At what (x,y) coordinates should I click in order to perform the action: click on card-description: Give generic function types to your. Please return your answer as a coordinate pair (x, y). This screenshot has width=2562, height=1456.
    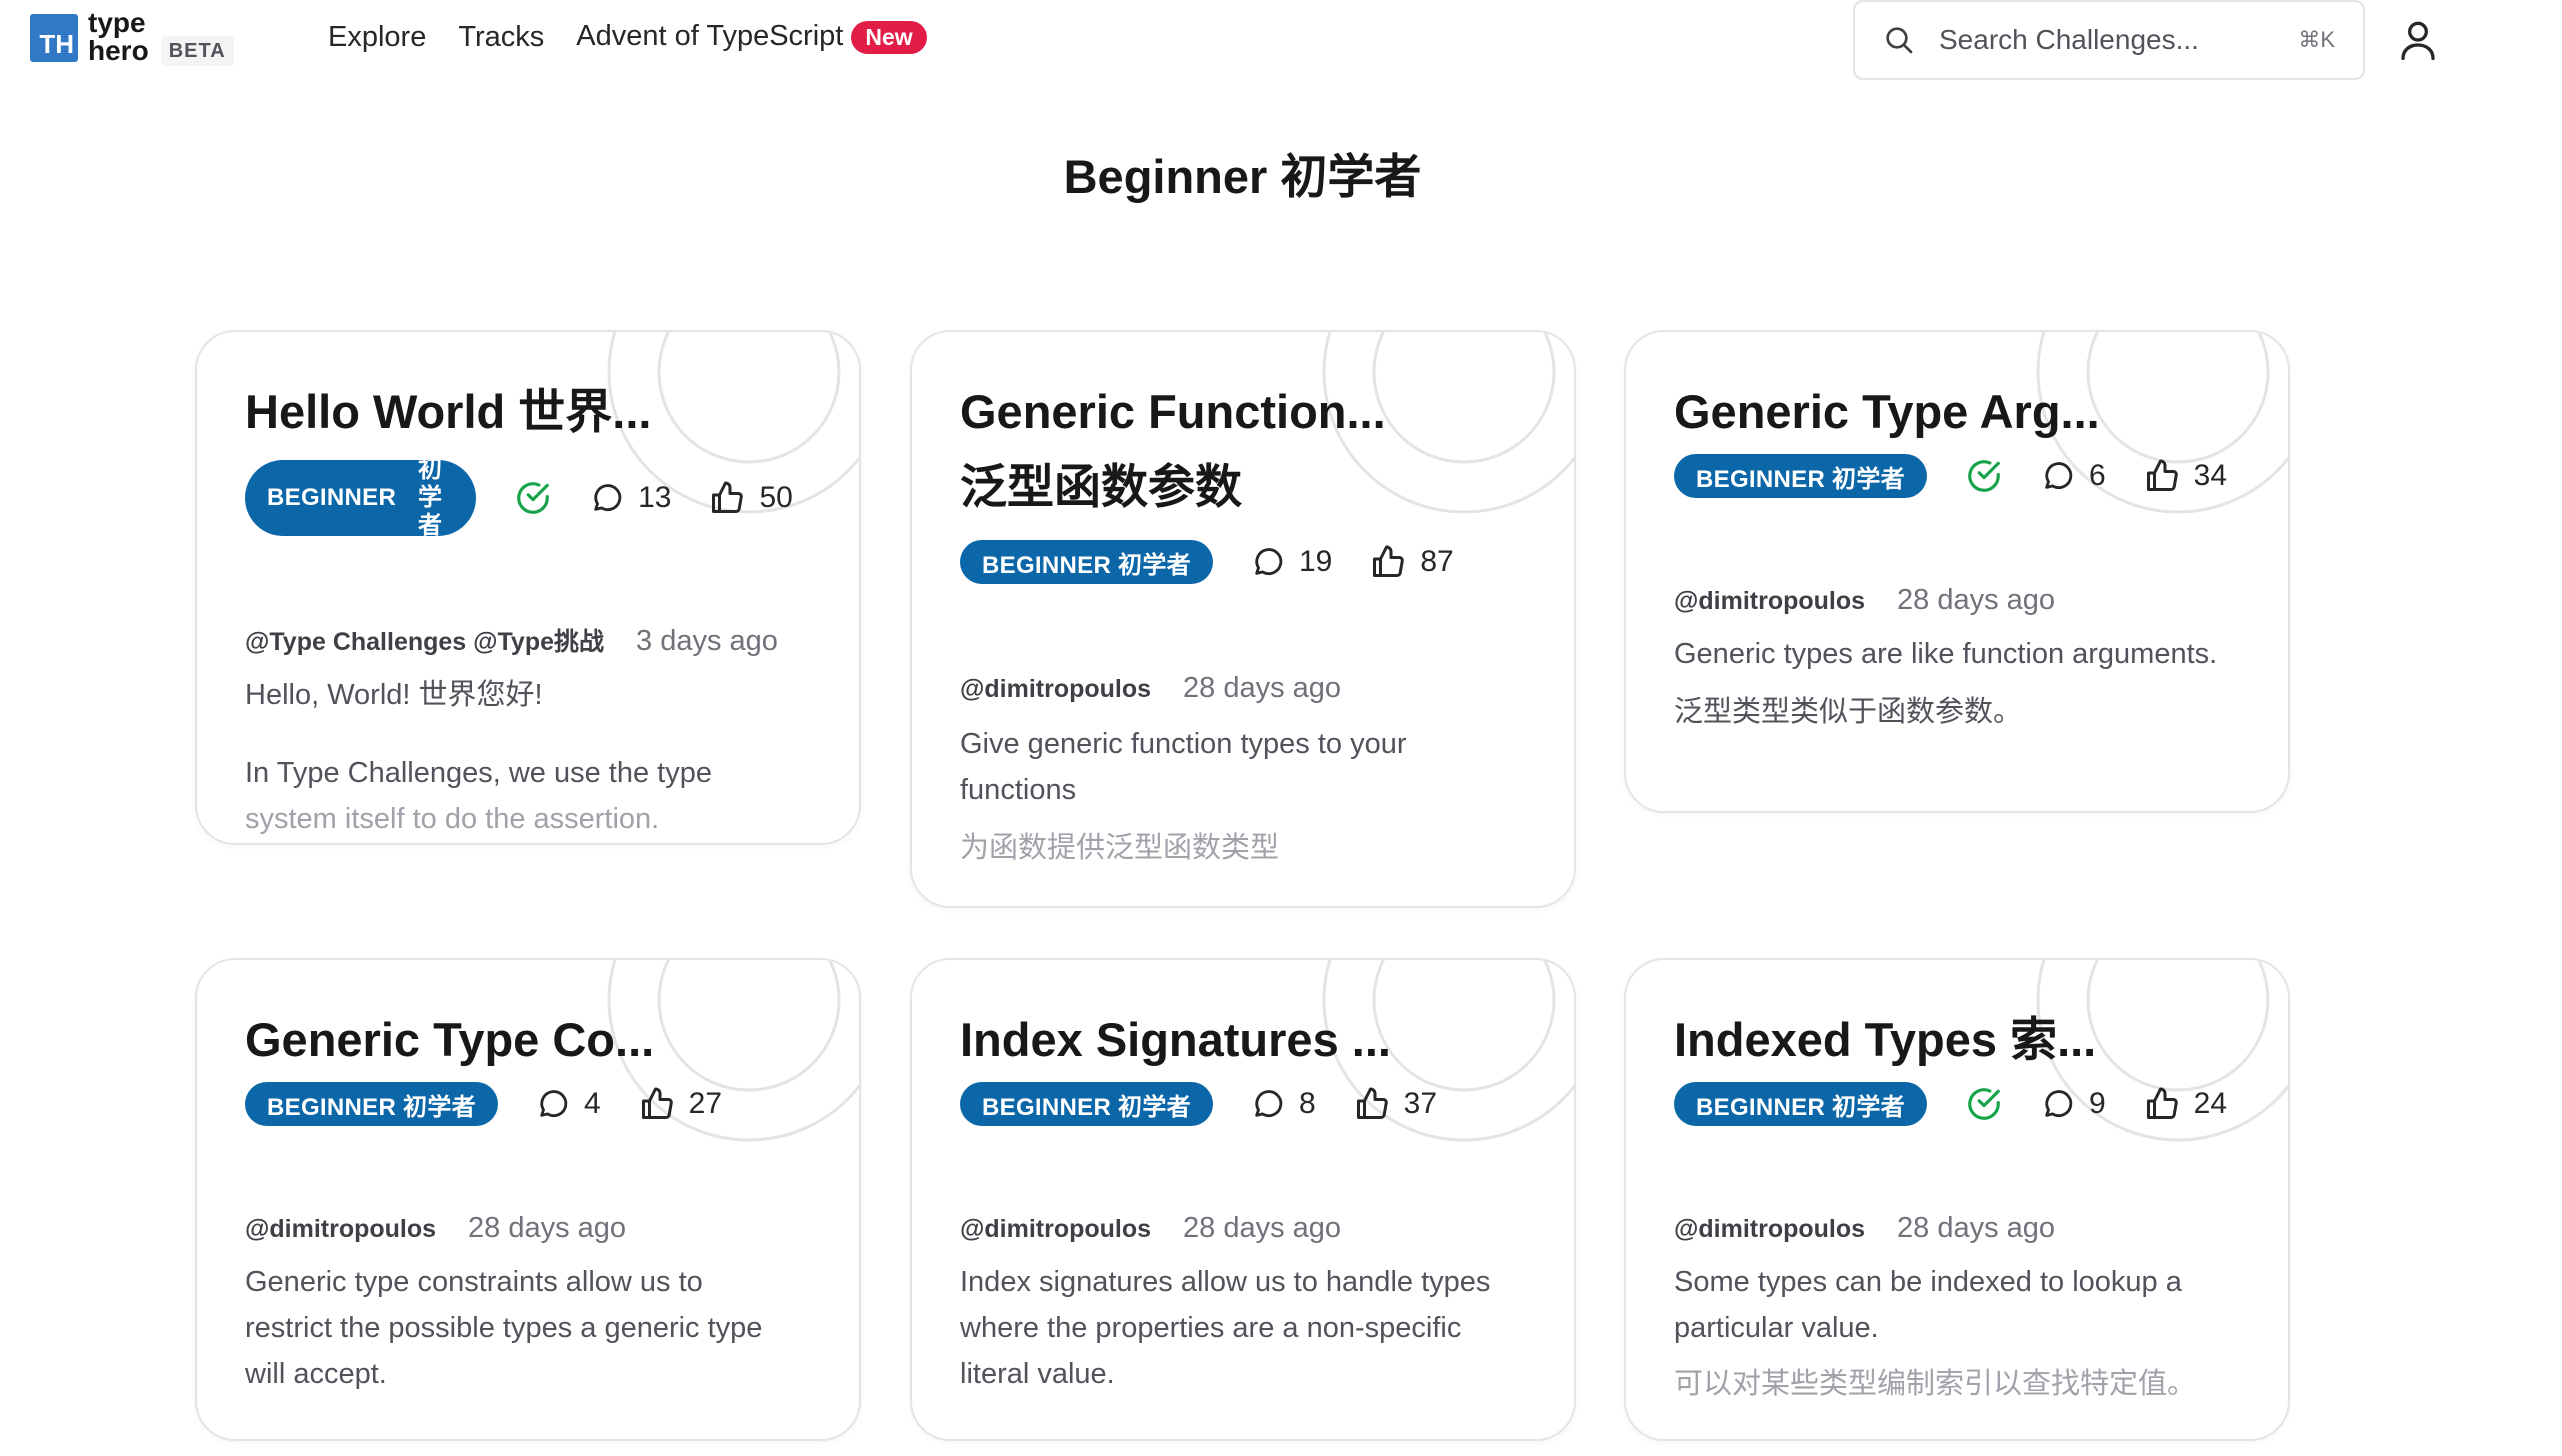
    Looking at the image, I should click on (1183, 744).